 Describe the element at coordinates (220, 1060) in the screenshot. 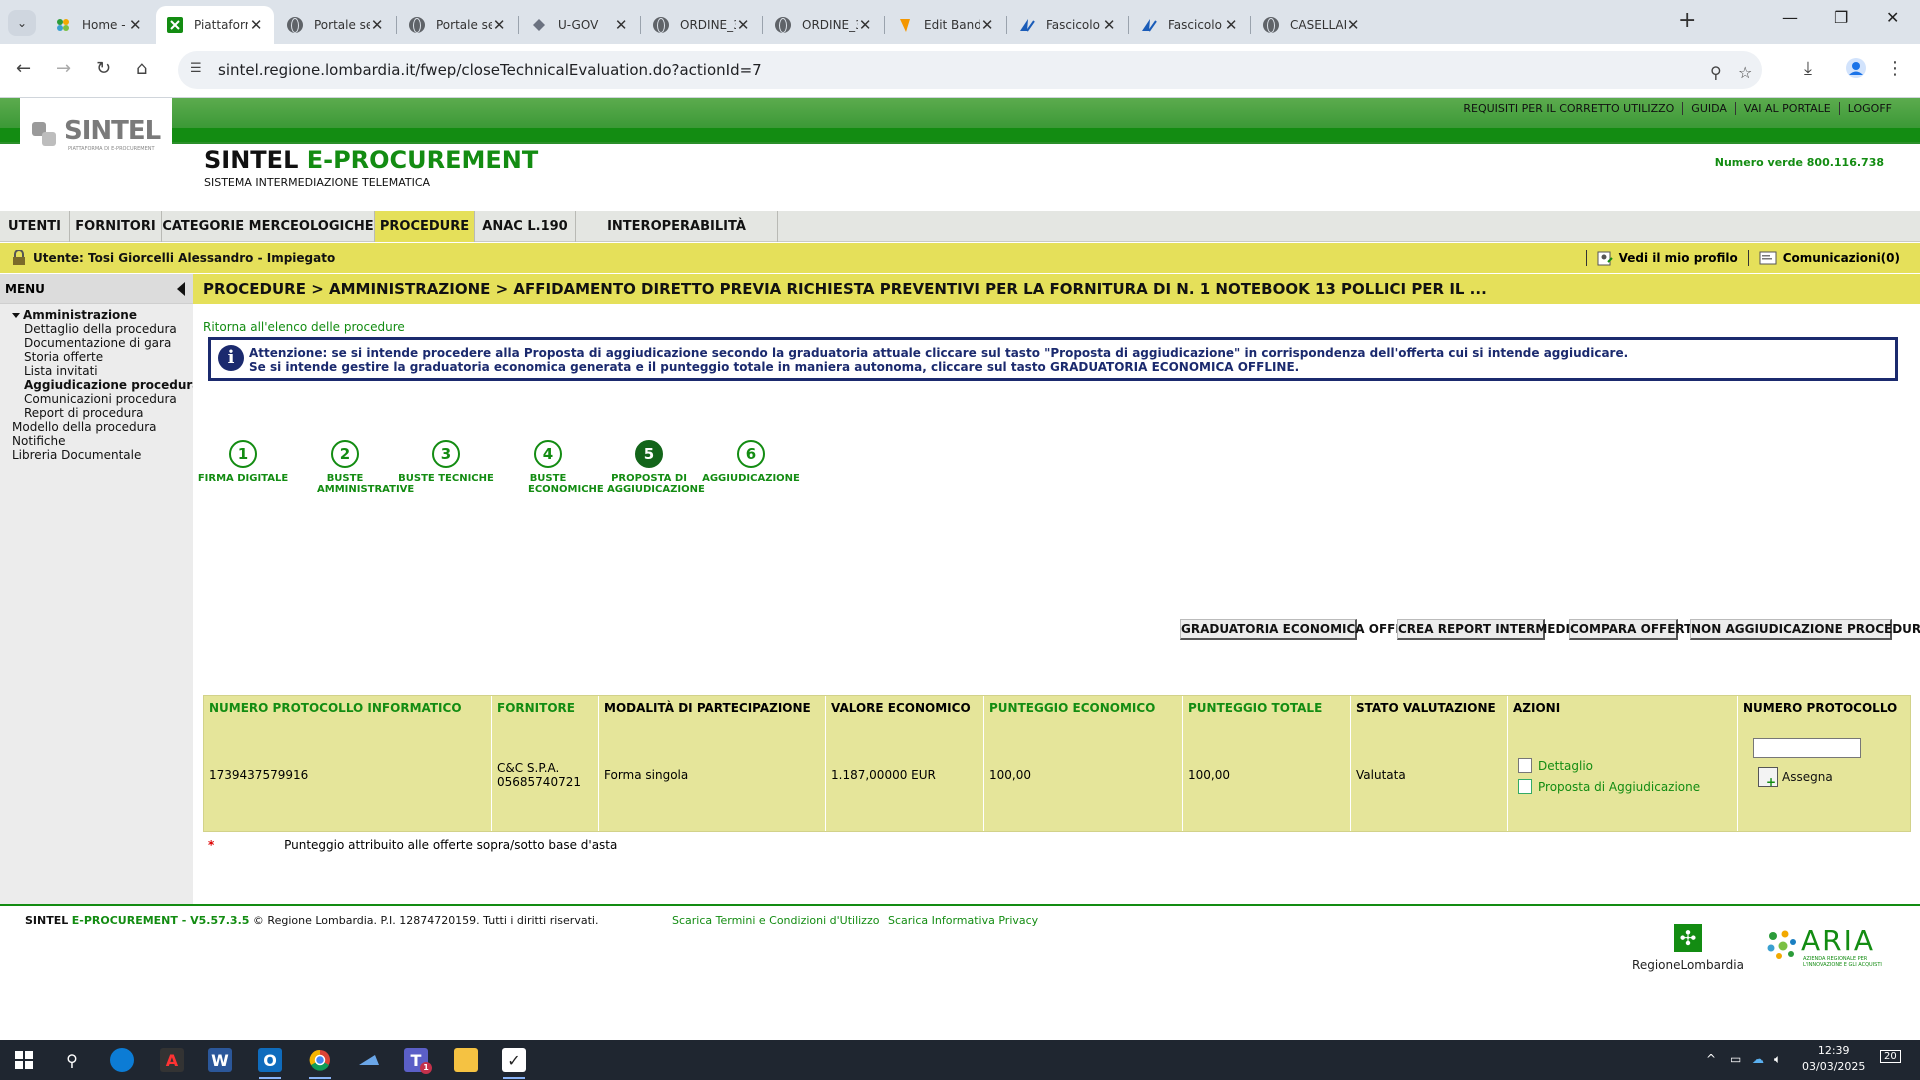

I see `word-icon: W` at that location.